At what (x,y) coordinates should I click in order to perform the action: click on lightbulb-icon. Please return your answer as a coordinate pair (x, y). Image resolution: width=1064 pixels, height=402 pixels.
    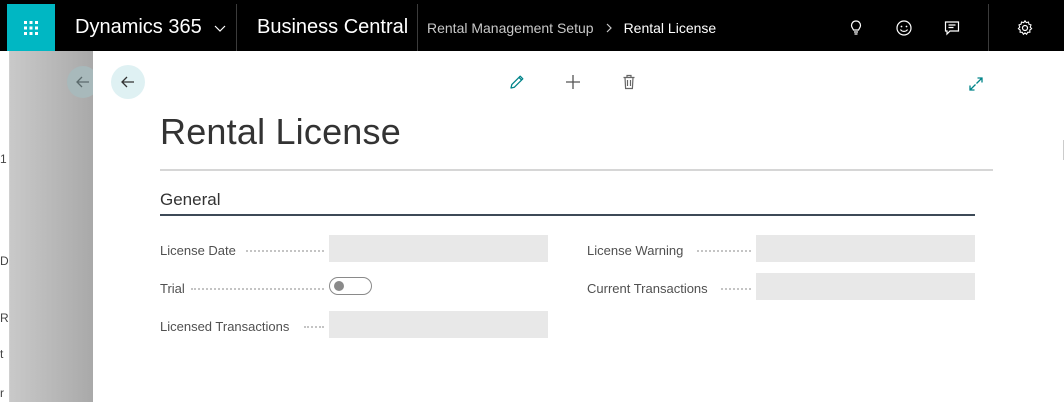
    Looking at the image, I should click on (856, 27).